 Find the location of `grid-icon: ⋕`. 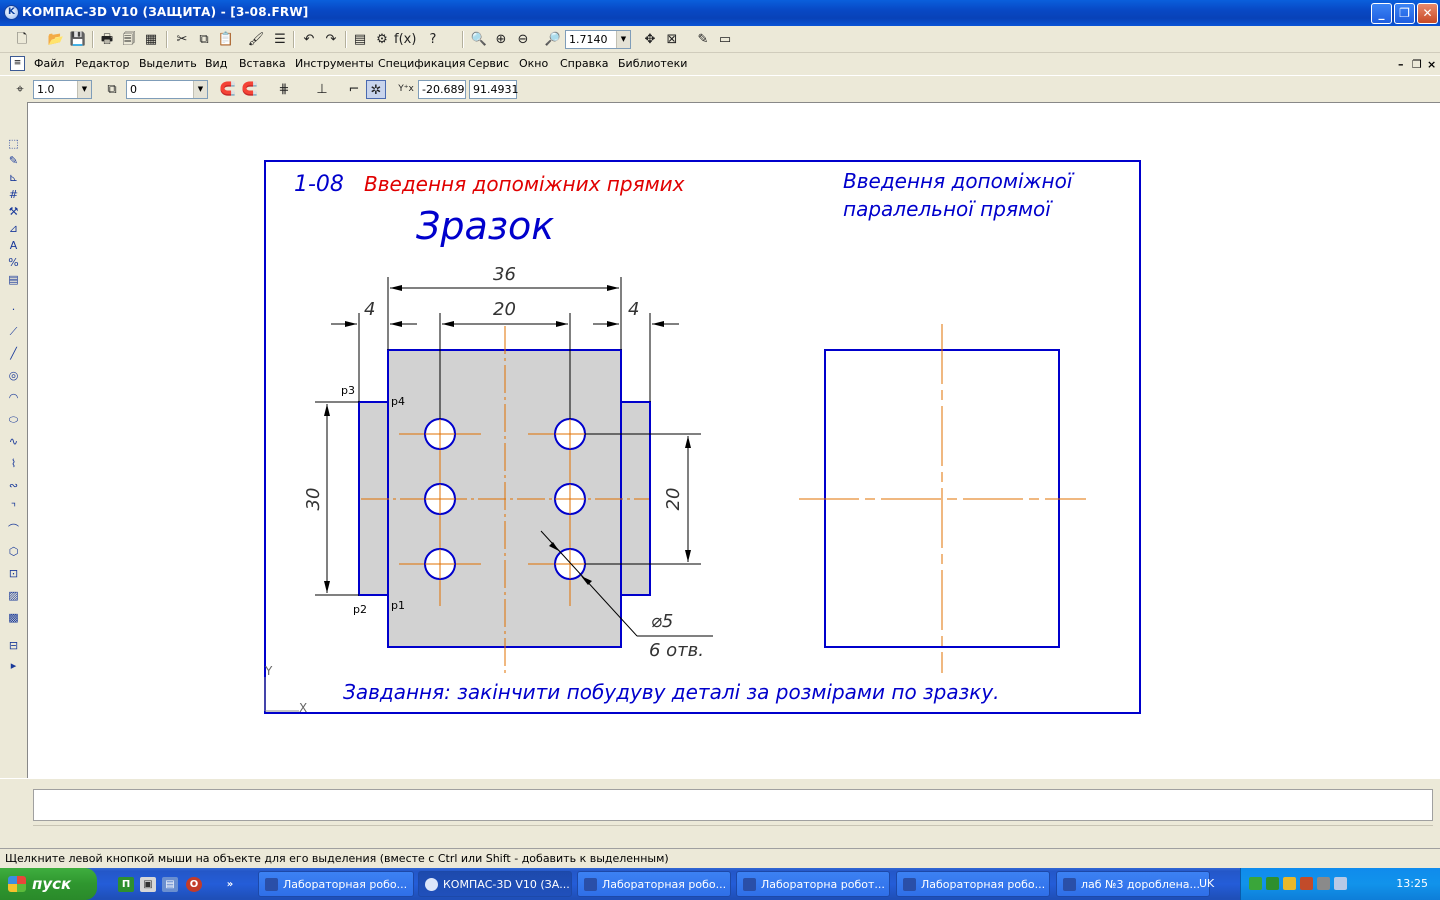

grid-icon: ⋕ is located at coordinates (284, 89).